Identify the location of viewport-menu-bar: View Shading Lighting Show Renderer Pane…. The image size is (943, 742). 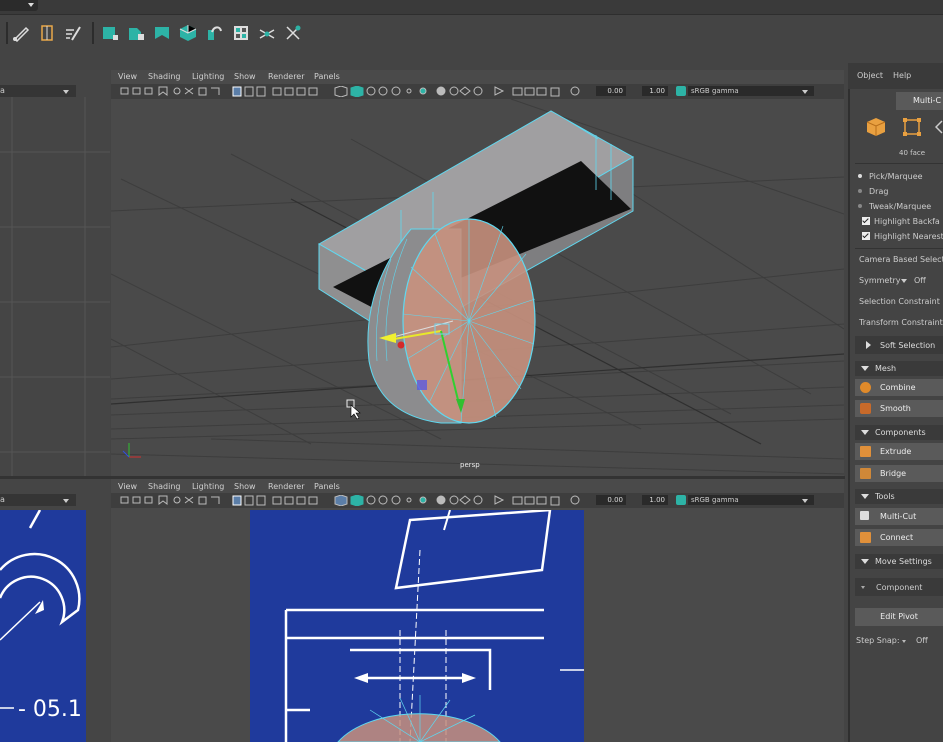
(477, 77).